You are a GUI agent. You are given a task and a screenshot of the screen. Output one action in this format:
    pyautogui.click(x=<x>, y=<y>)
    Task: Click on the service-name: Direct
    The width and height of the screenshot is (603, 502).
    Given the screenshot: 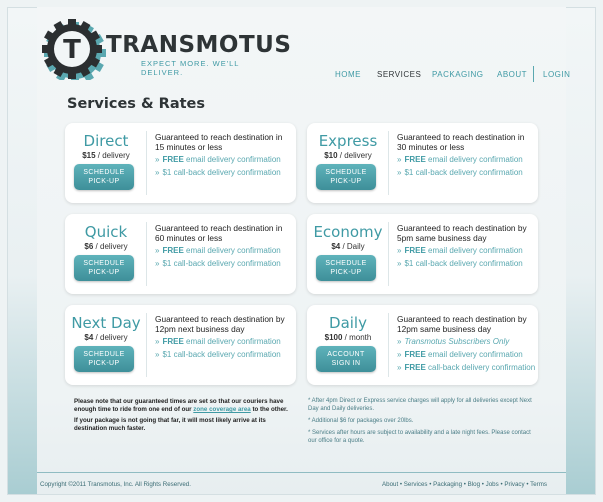 What is the action you would take?
    pyautogui.click(x=106, y=141)
    